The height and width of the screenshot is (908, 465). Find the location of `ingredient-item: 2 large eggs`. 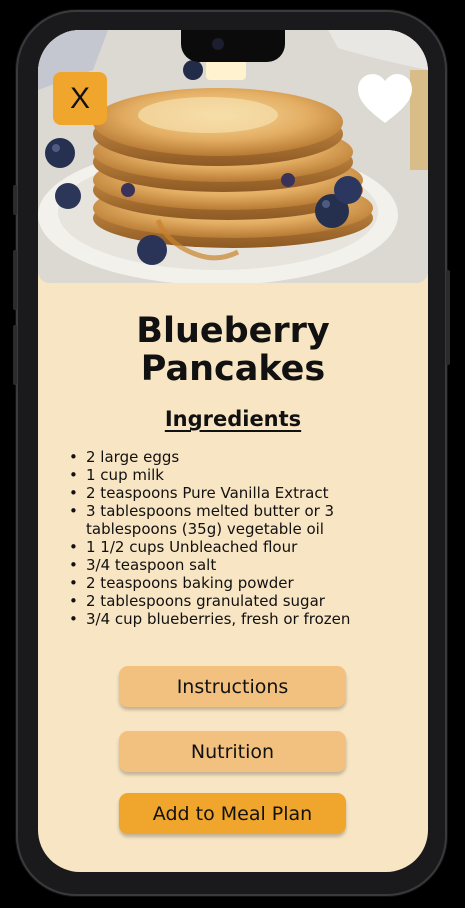

ingredient-item: 2 large eggs is located at coordinates (236, 457).